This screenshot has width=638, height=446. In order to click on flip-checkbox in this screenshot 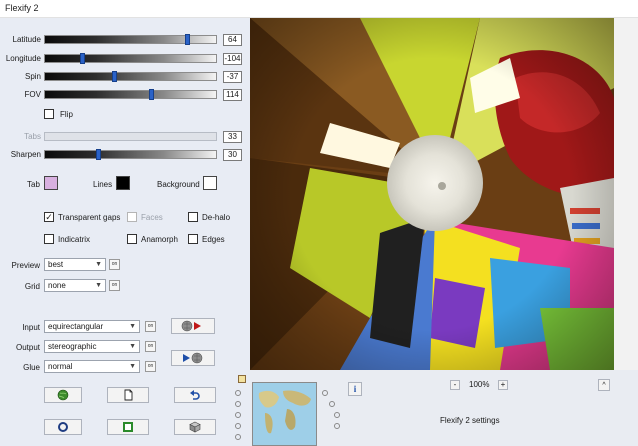, I will do `click(49, 114)`.